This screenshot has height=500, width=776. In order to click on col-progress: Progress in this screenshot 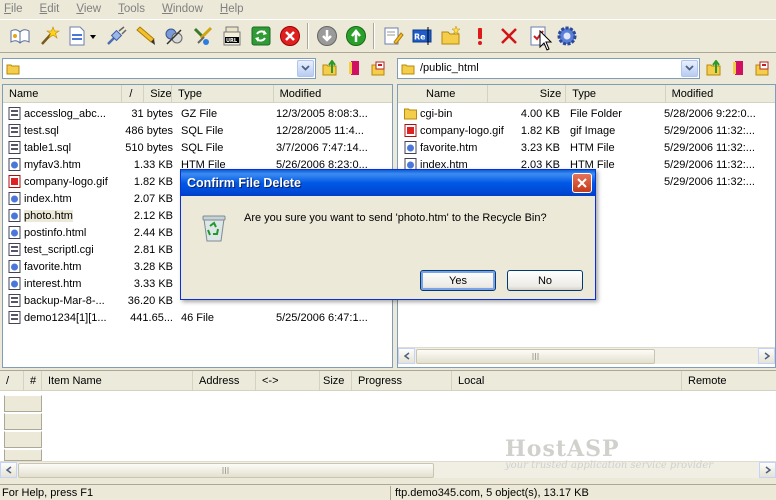, I will do `click(402, 381)`.